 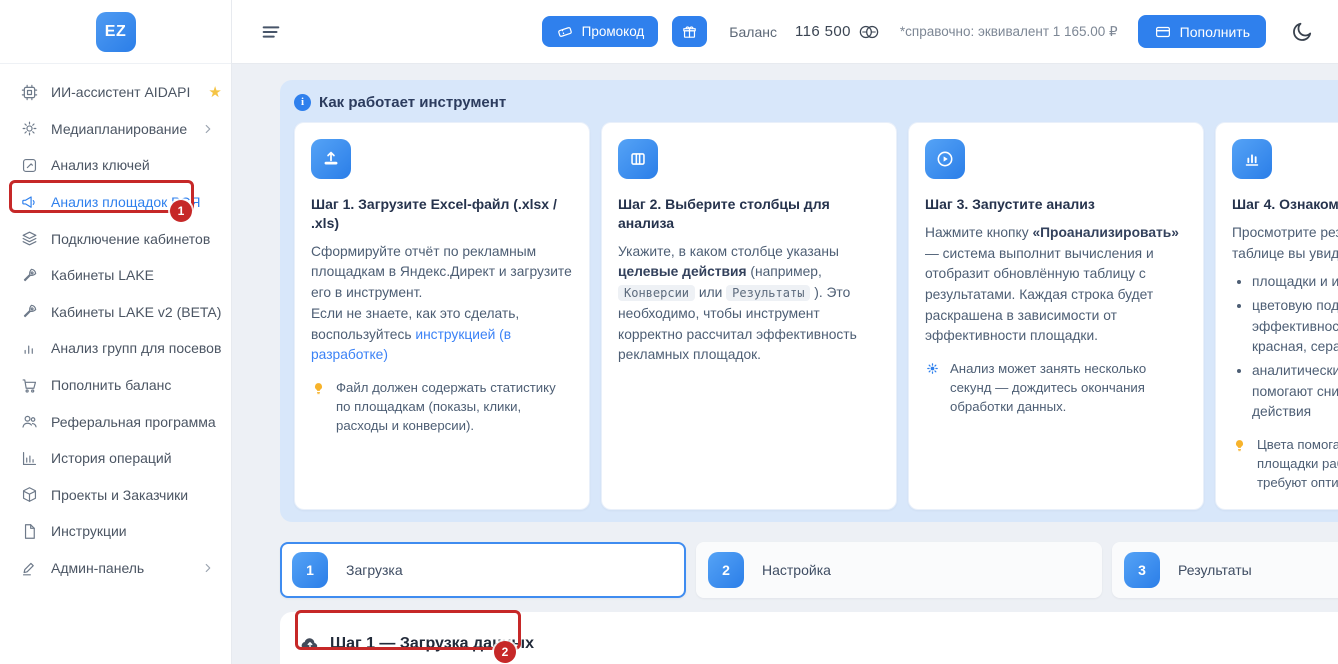 What do you see at coordinates (784, 272) in the screenshot?
I see `step2-text2: (например,` at bounding box center [784, 272].